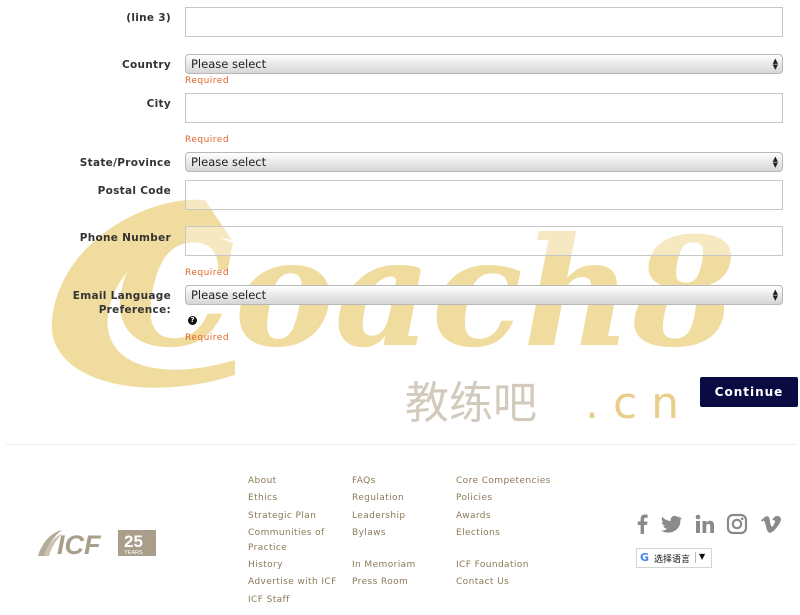  I want to click on footer-link-core-competencies: Core Competencies, so click(503, 481).